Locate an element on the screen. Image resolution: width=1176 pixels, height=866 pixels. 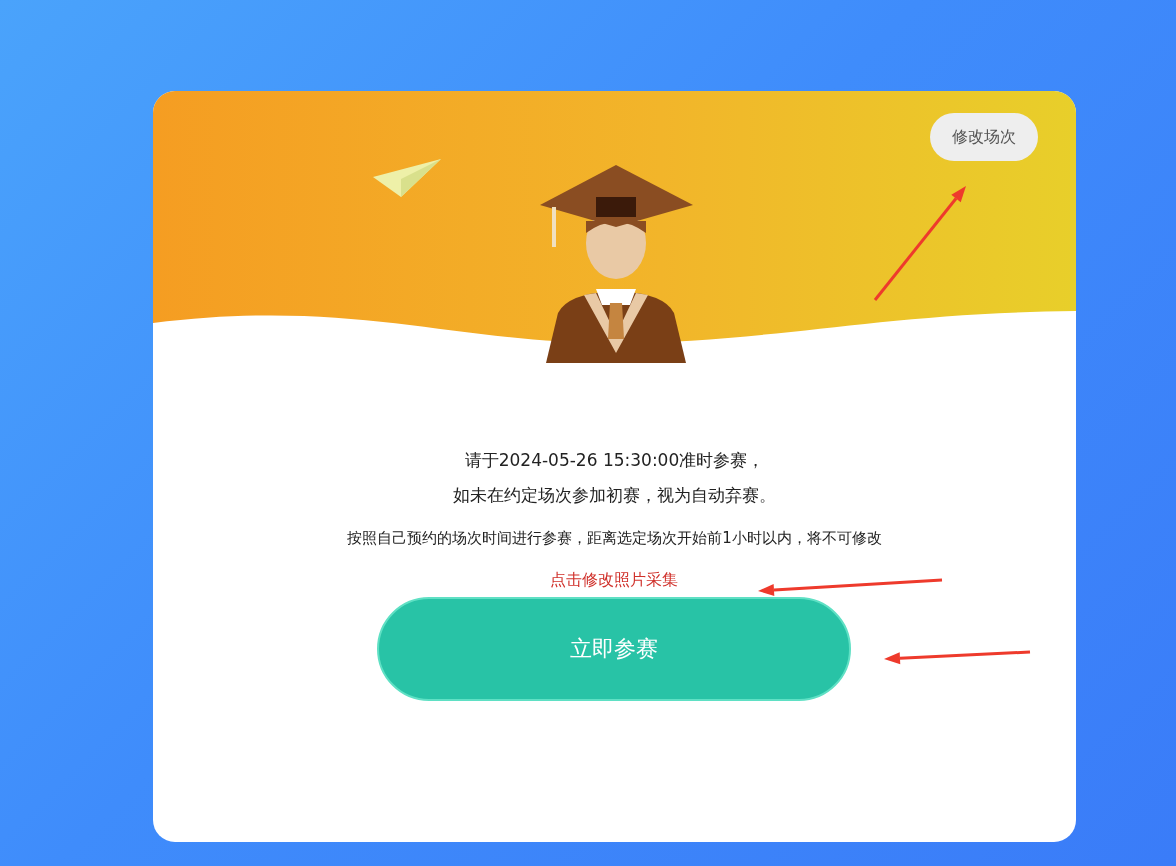
change-session-button: 修改场次 is located at coordinates (984, 137).